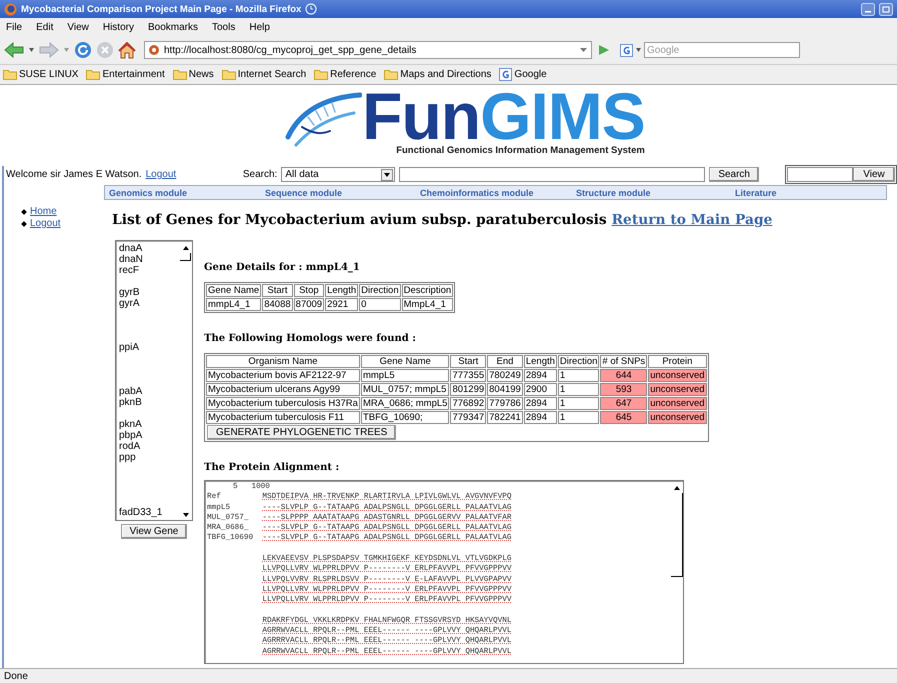 The height and width of the screenshot is (683, 897). Describe the element at coordinates (603, 50) in the screenshot. I see `go-arrow-icon` at that location.